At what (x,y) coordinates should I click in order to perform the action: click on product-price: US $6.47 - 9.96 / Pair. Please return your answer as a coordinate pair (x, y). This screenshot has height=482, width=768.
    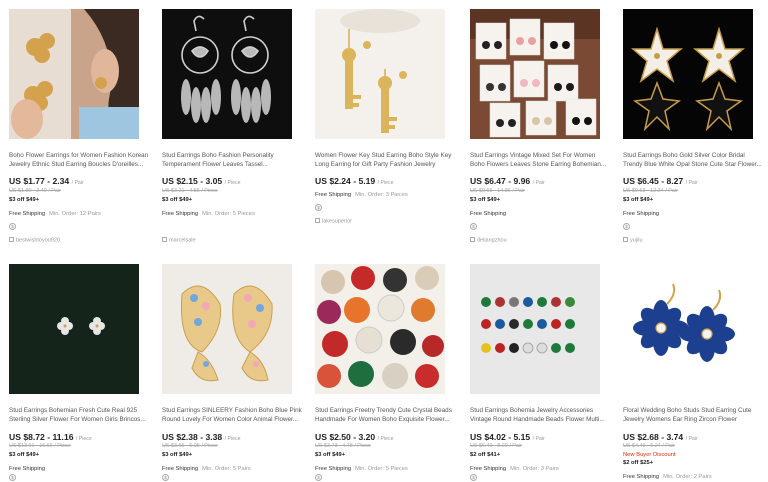
    Looking at the image, I should click on (507, 181).